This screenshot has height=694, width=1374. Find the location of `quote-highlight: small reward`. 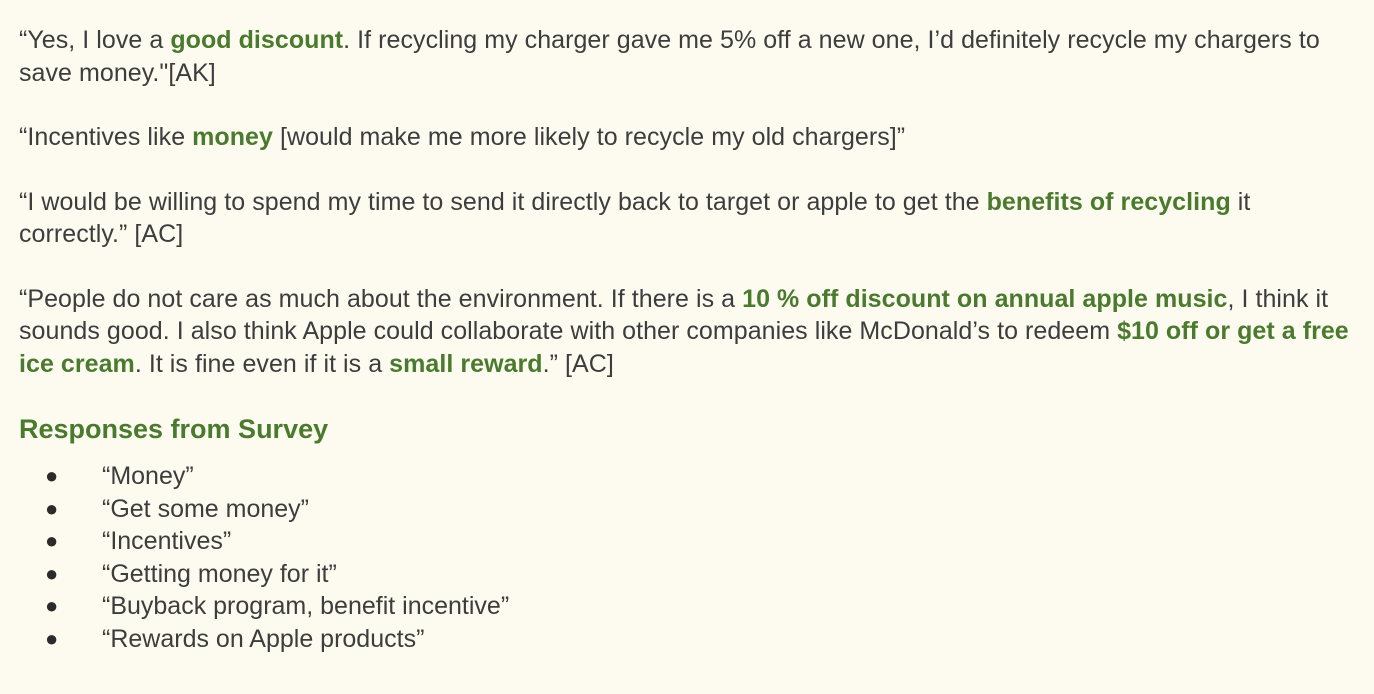

quote-highlight: small reward is located at coordinates (466, 363).